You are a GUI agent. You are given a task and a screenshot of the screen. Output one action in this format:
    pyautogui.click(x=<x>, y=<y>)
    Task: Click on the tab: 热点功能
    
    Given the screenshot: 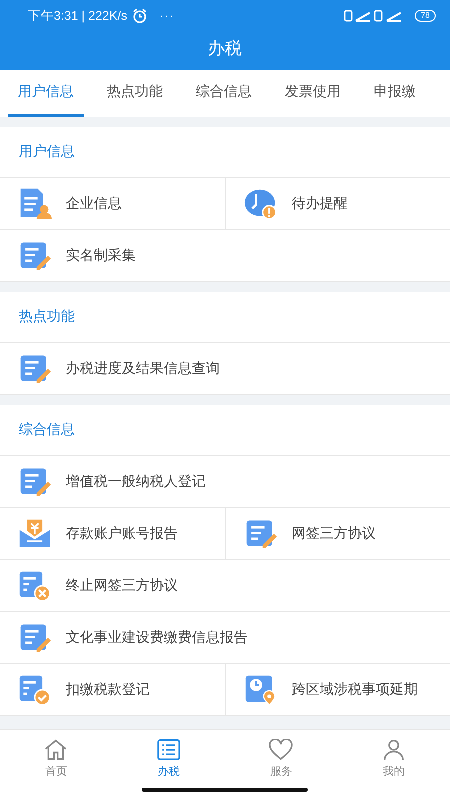 What is the action you would take?
    pyautogui.click(x=135, y=93)
    